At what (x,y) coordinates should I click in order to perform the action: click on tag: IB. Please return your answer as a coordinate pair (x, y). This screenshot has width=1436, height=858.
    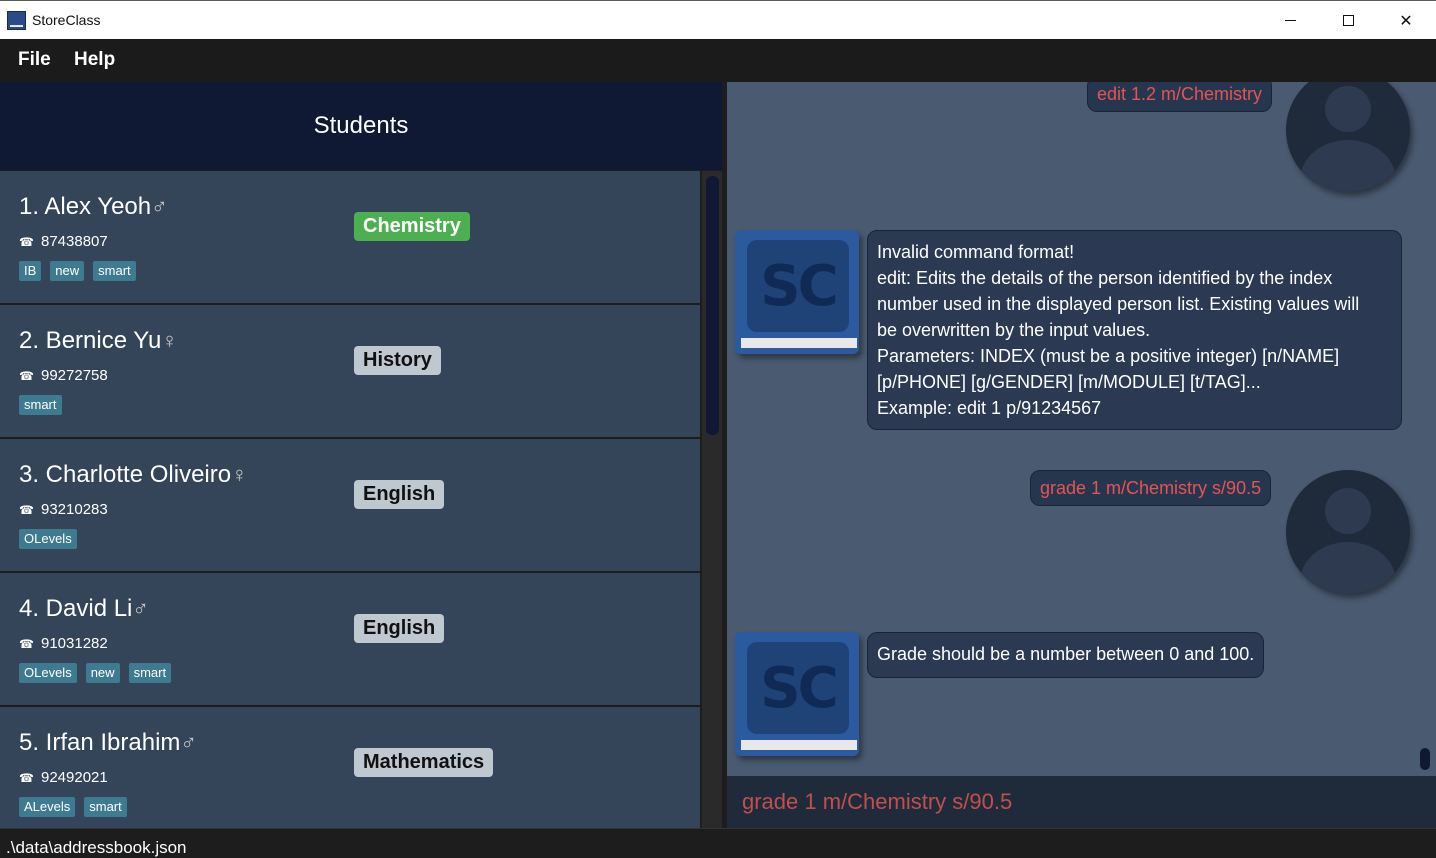
    Looking at the image, I should click on (30, 271).